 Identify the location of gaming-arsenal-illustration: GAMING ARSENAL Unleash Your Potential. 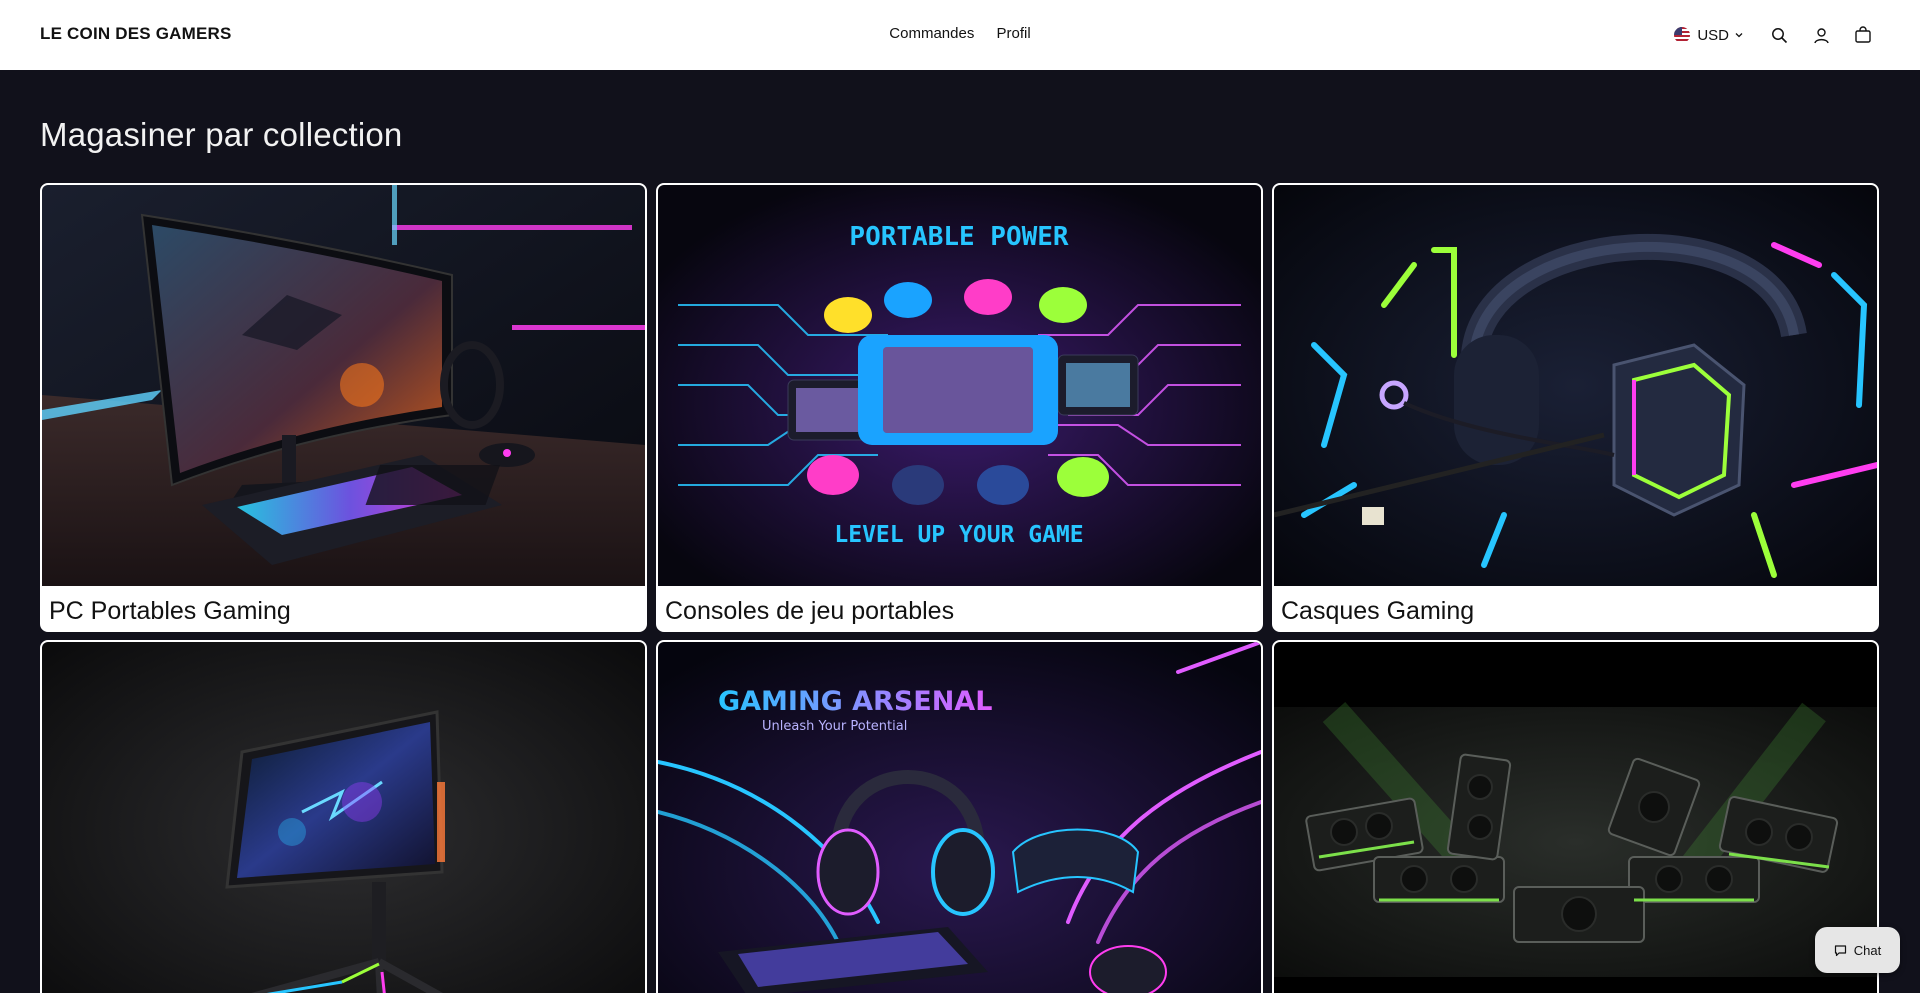
(959, 817).